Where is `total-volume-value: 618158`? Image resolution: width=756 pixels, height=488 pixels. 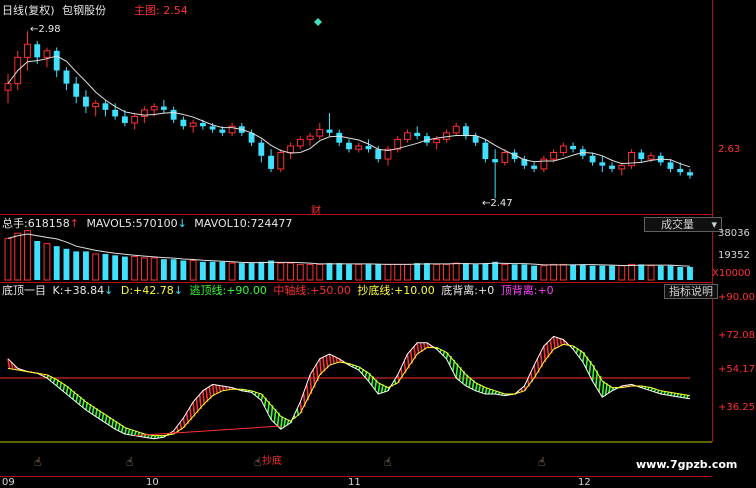 total-volume-value: 618158 is located at coordinates (48, 223).